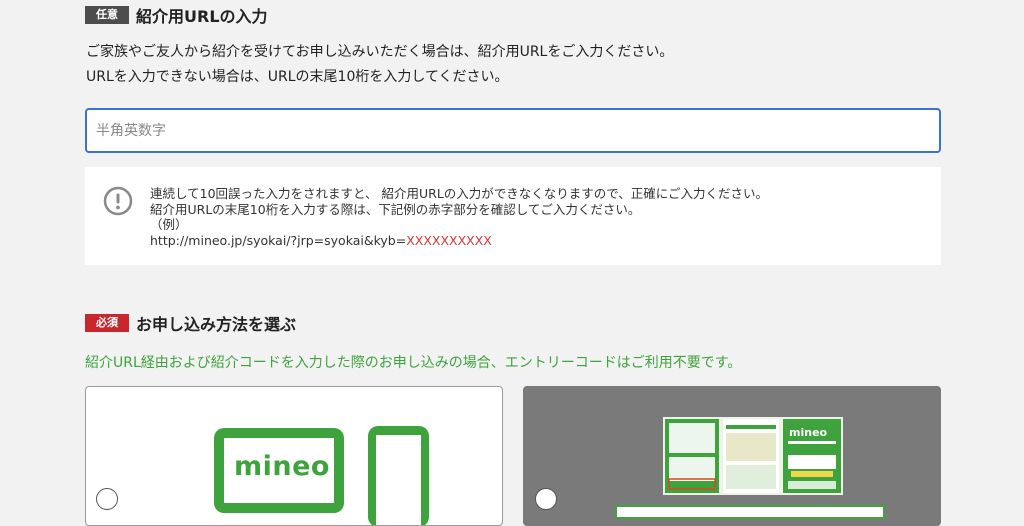 The height and width of the screenshot is (526, 1024). I want to click on option-card-entry-package: mineo, so click(732, 456).